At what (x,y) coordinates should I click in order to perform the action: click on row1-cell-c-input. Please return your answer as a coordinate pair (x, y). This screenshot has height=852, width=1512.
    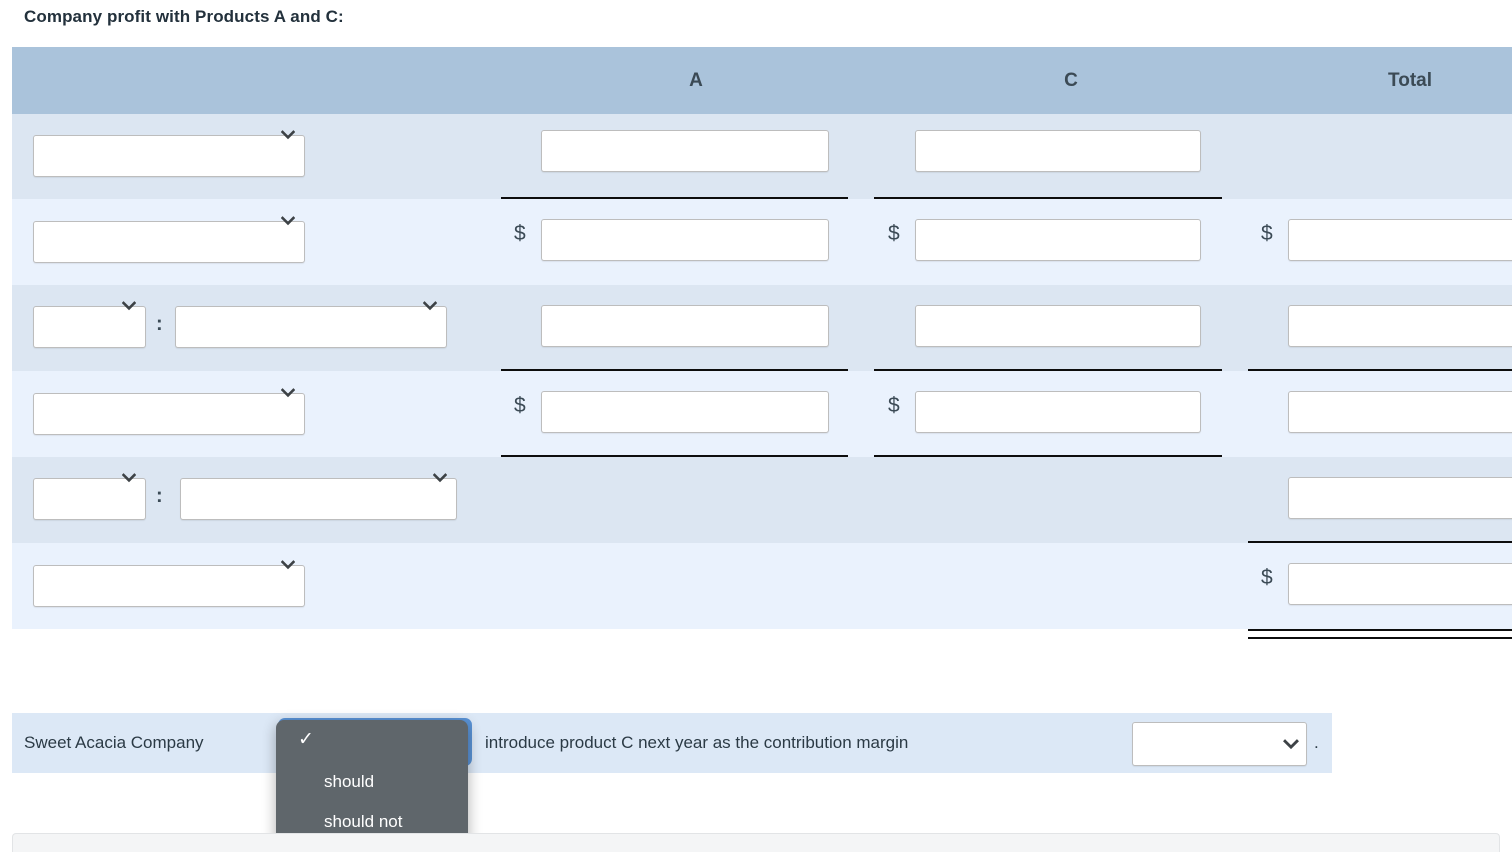
    Looking at the image, I should click on (1058, 151).